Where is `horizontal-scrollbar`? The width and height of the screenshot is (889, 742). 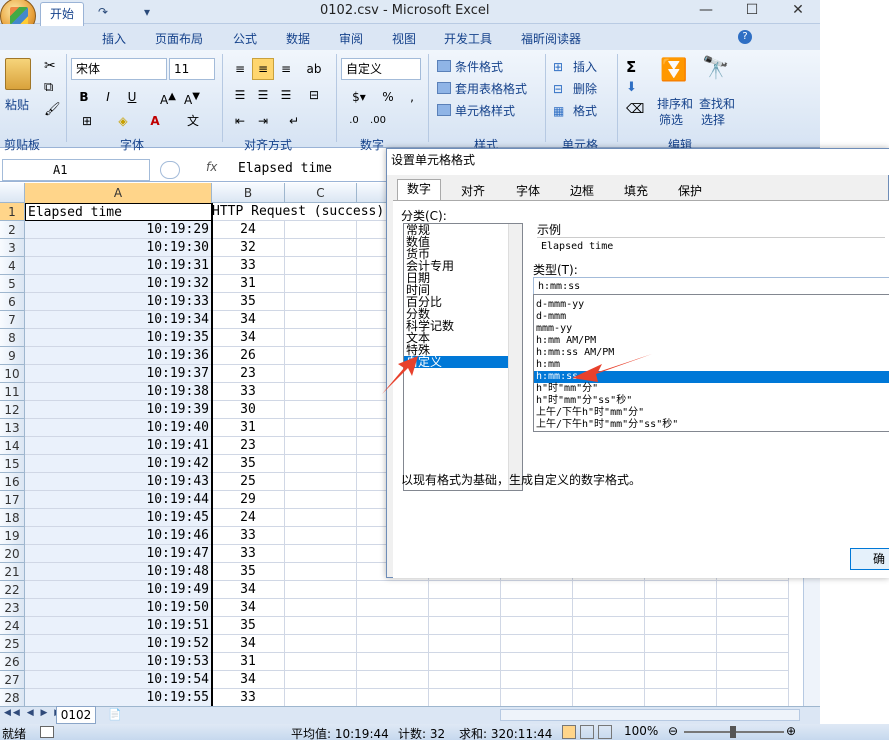 horizontal-scrollbar is located at coordinates (650, 715).